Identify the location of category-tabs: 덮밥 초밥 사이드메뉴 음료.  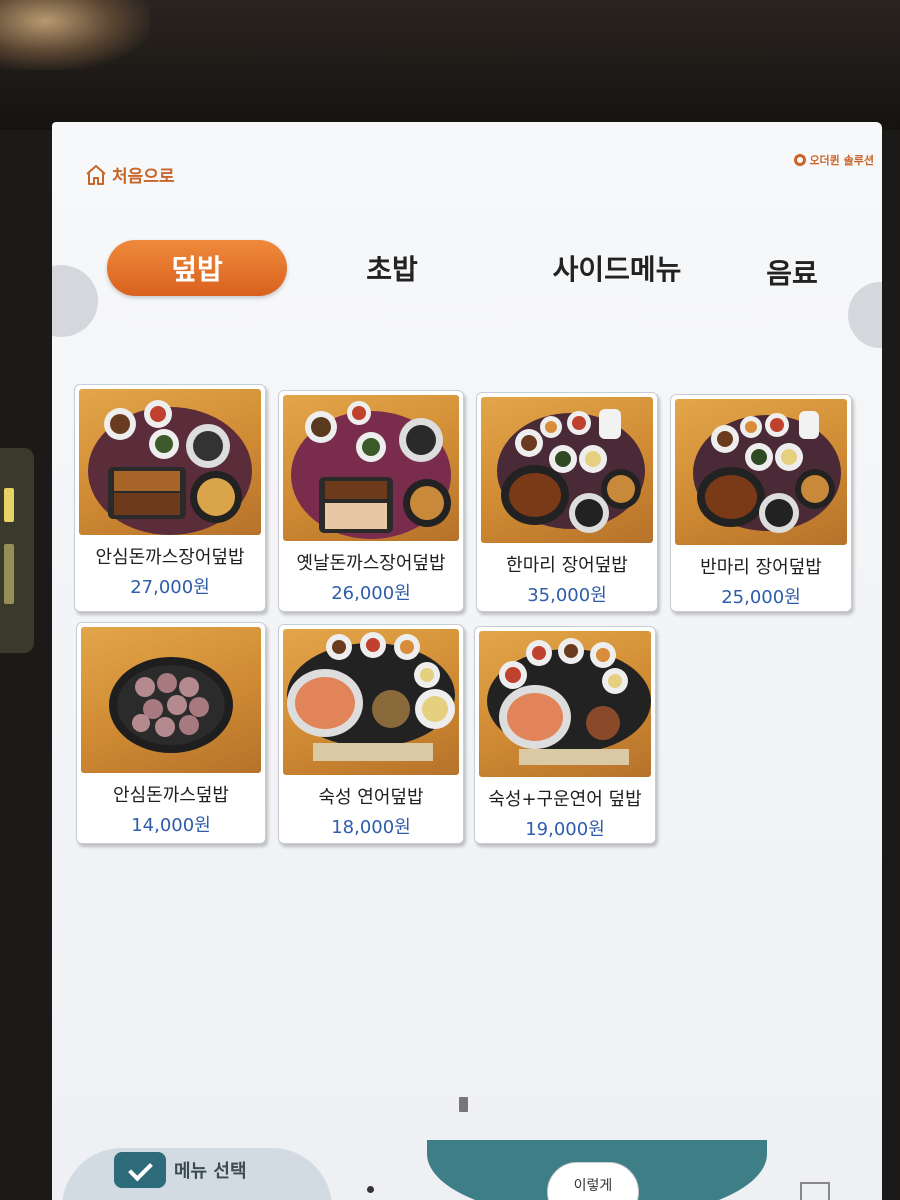
(462, 270).